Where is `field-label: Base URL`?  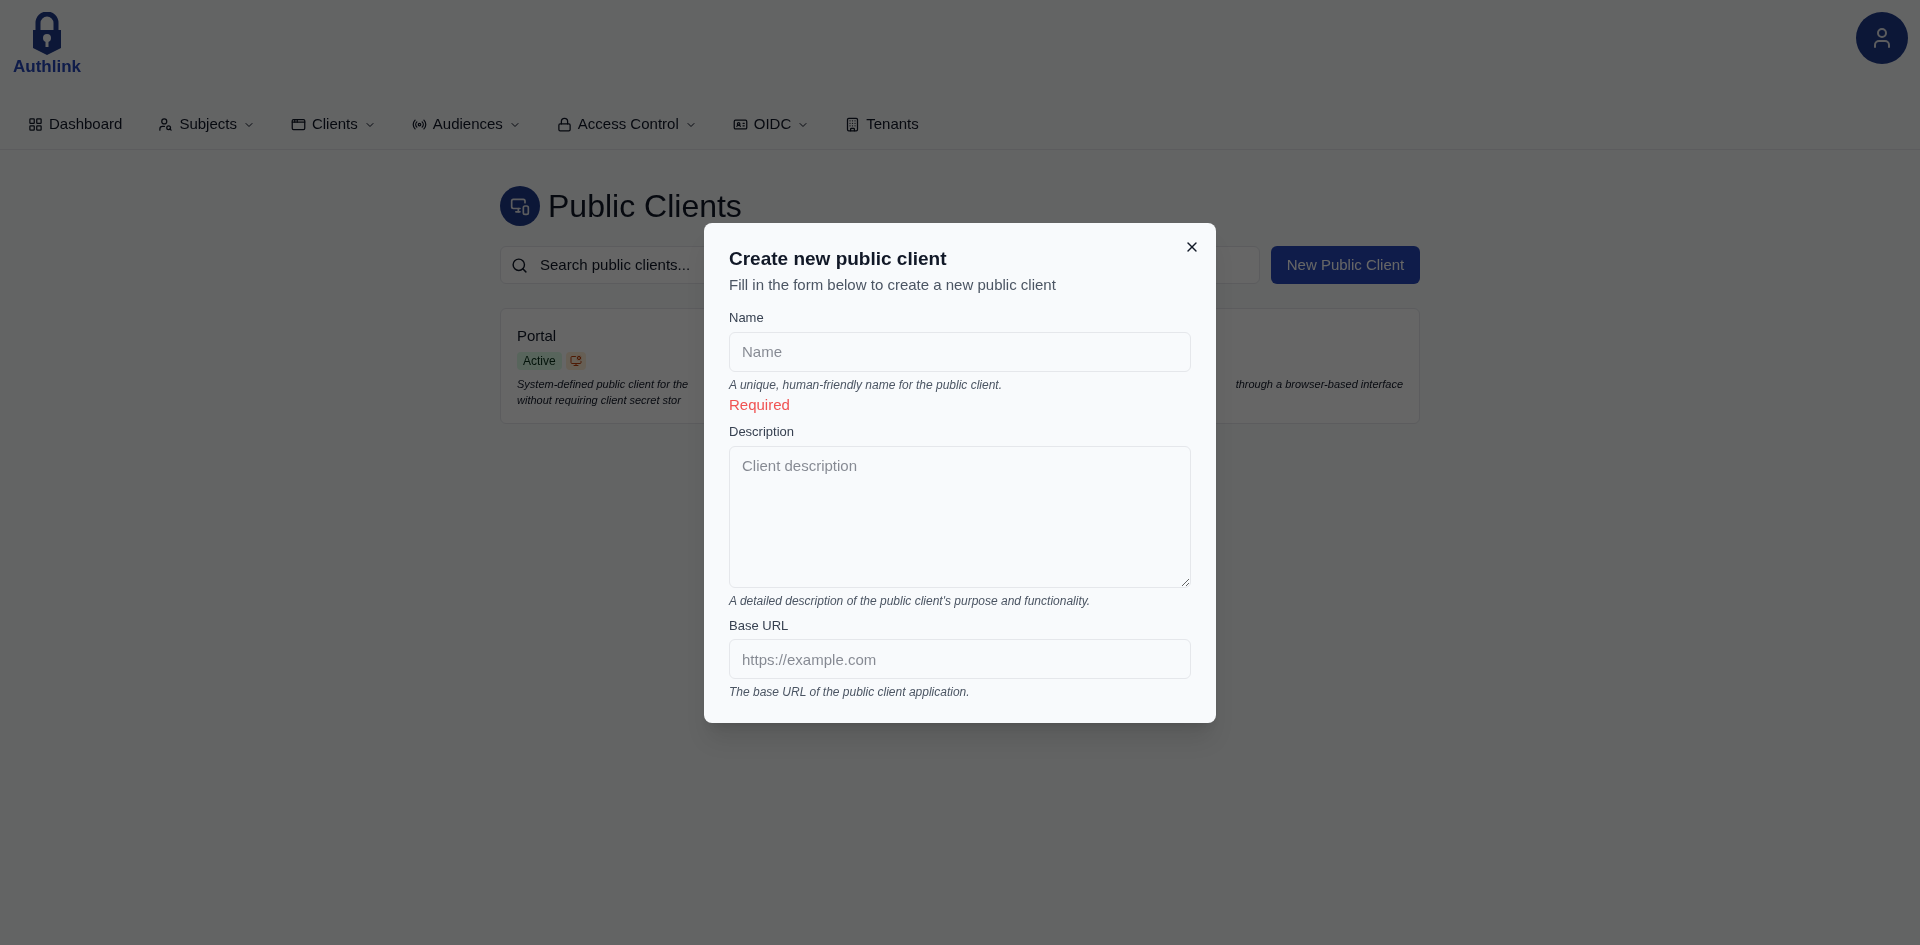
field-label: Base URL is located at coordinates (759, 625).